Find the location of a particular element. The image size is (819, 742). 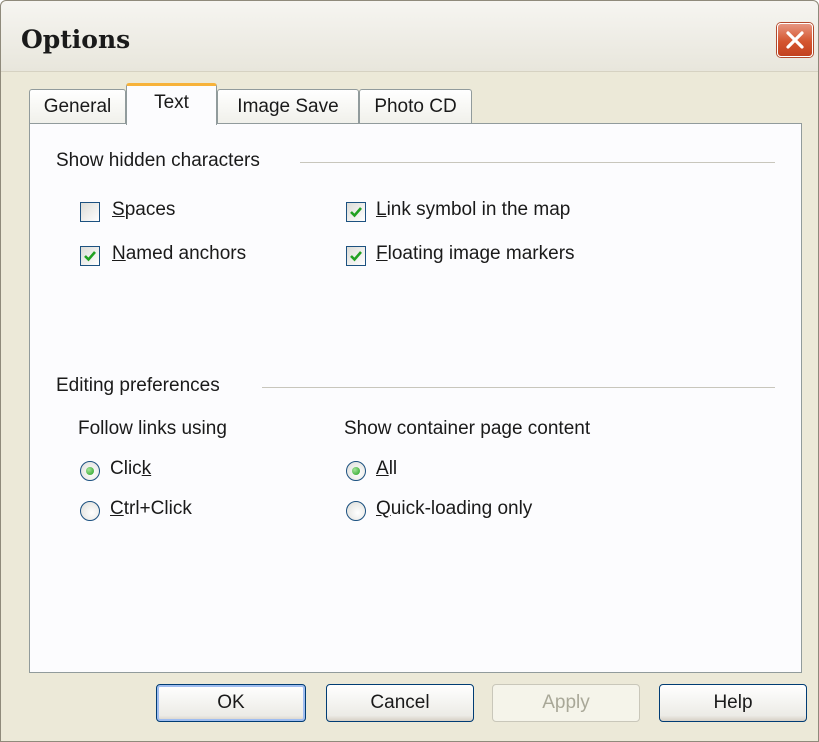

follow-links-label: Follow links using is located at coordinates (152, 428).